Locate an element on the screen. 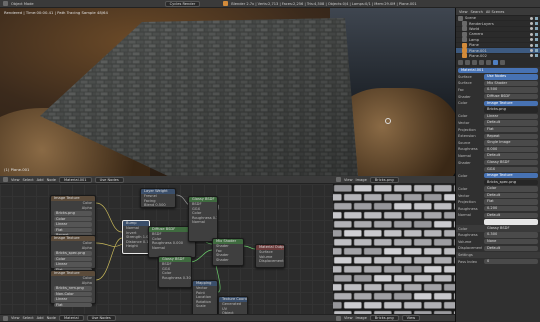 The width and height of the screenshot is (540, 322). material-tab-icon is located at coordinates (495, 62).